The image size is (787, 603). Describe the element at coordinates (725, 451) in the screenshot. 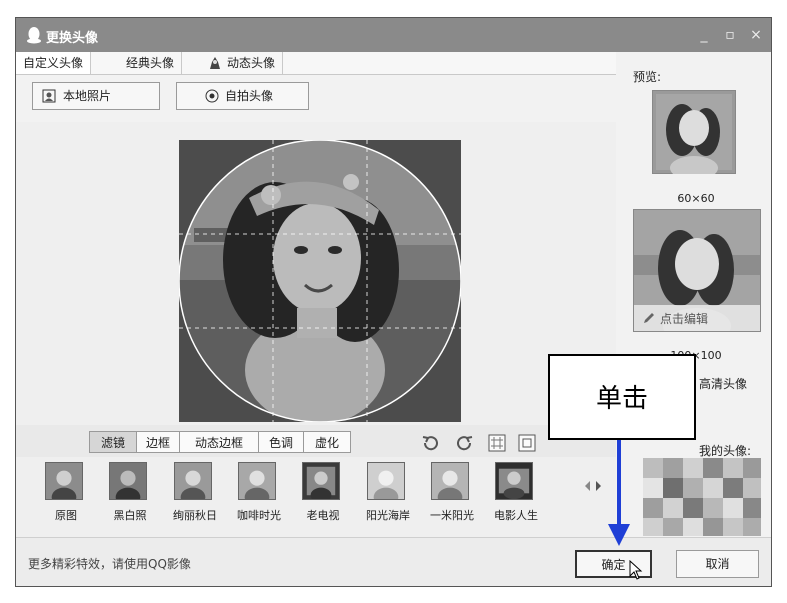

I see `my-avatars-label: 我的头像:` at that location.